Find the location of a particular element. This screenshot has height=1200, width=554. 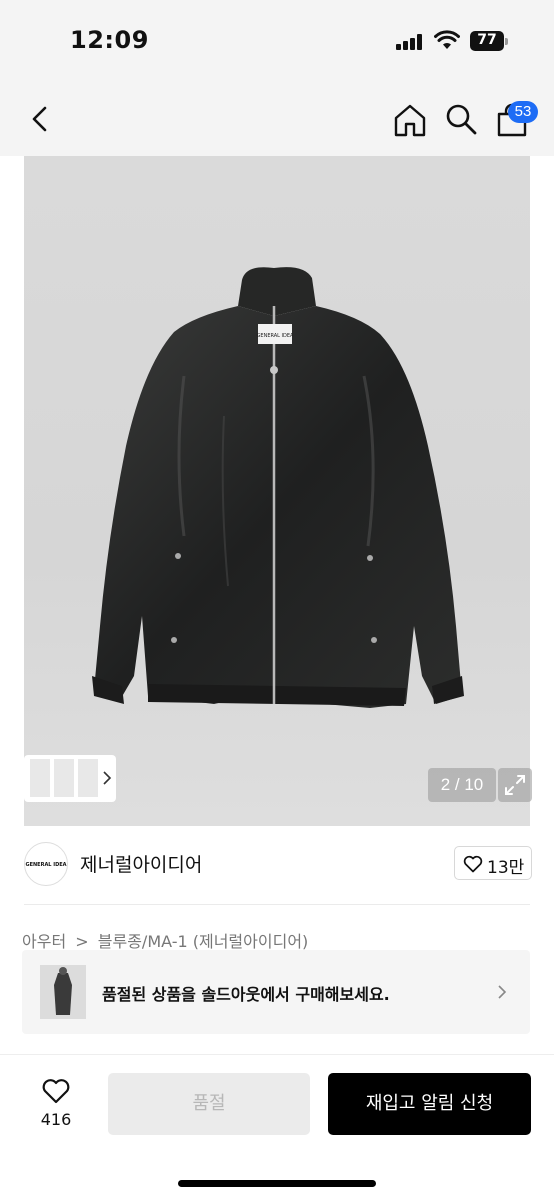

divider is located at coordinates (277, 904).